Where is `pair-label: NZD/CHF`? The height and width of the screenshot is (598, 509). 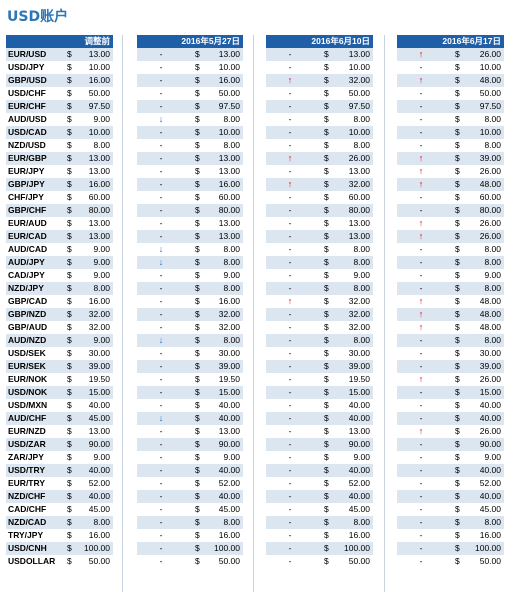 pair-label: NZD/CHF is located at coordinates (27, 496).